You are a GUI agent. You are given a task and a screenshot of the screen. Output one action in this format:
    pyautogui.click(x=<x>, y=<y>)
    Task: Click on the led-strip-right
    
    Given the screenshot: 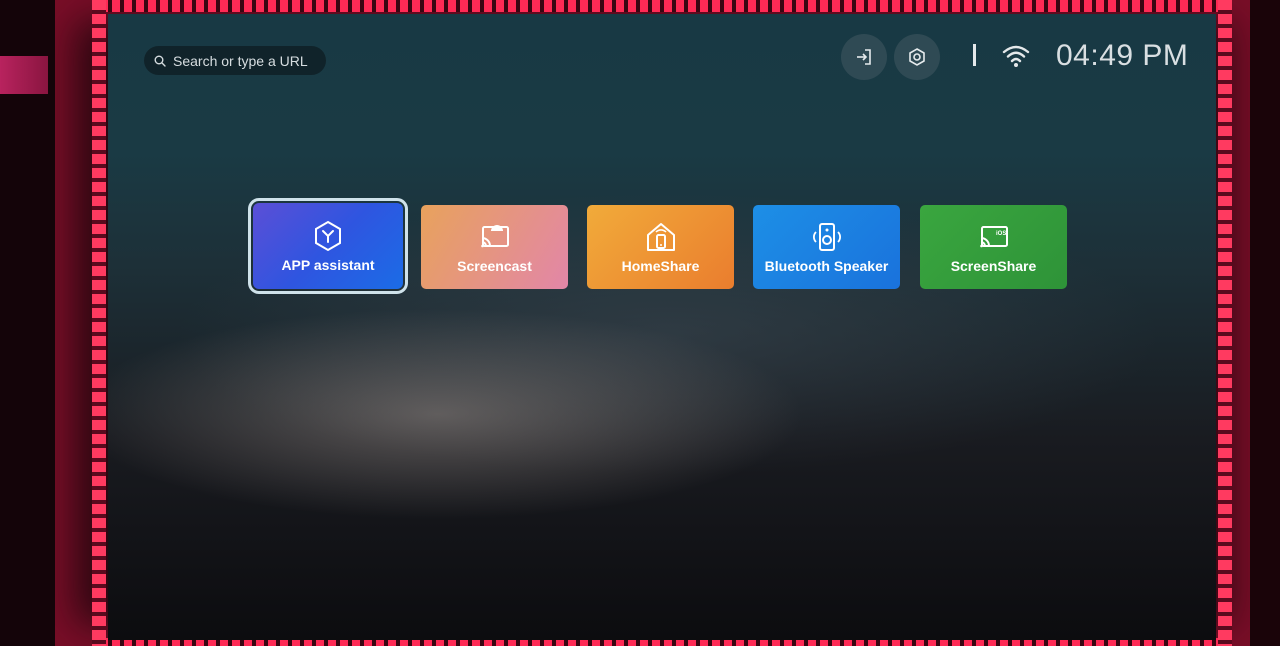 What is the action you would take?
    pyautogui.click(x=1225, y=323)
    